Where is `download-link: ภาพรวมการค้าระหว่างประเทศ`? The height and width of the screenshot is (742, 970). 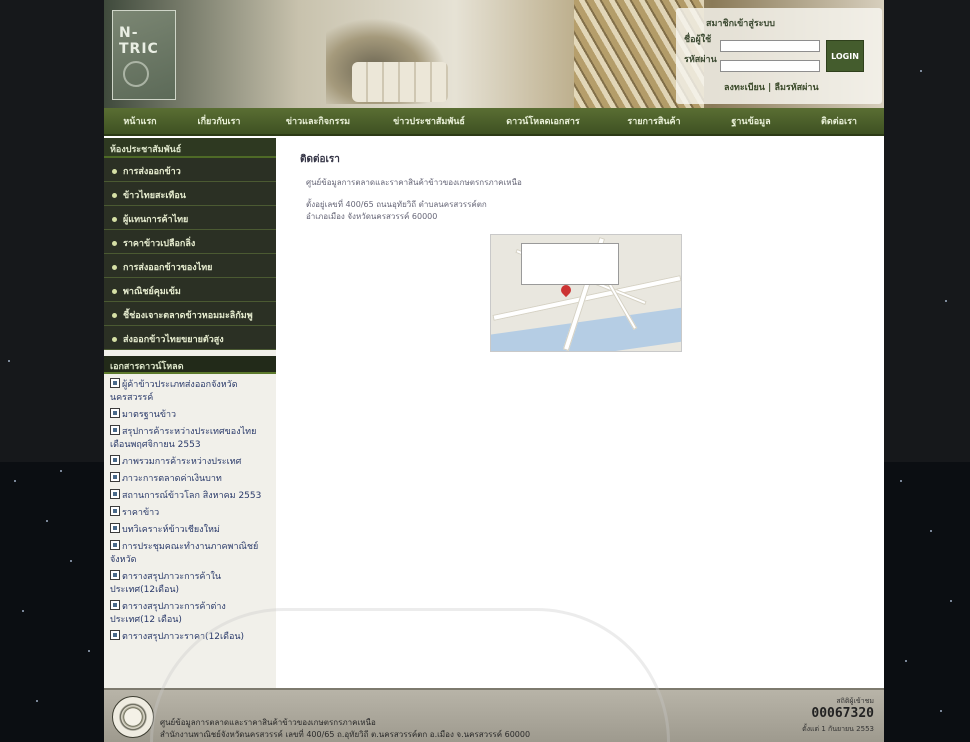 download-link: ภาพรวมการค้าระหว่างประเทศ is located at coordinates (190, 462).